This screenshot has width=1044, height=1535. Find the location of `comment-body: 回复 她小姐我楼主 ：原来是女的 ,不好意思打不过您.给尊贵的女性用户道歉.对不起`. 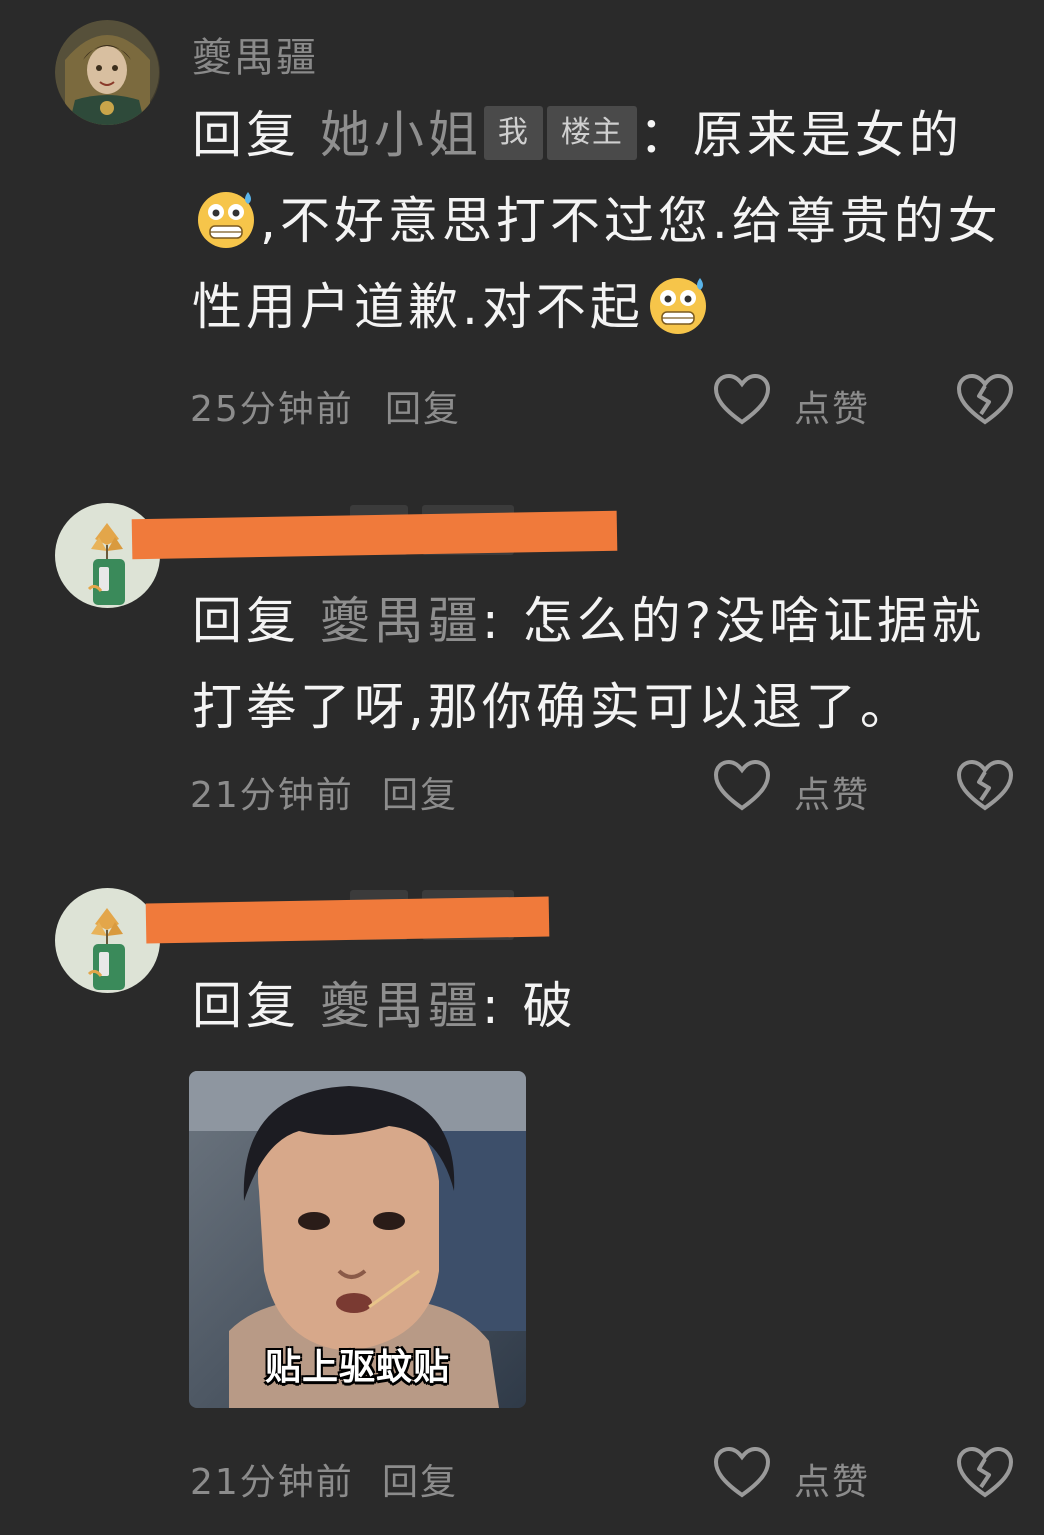

comment-body: 回复 她小姐我楼主 ：原来是女的 ,不好意思打不过您.给尊贵的女性用户道歉.对不起 is located at coordinates (607, 221).